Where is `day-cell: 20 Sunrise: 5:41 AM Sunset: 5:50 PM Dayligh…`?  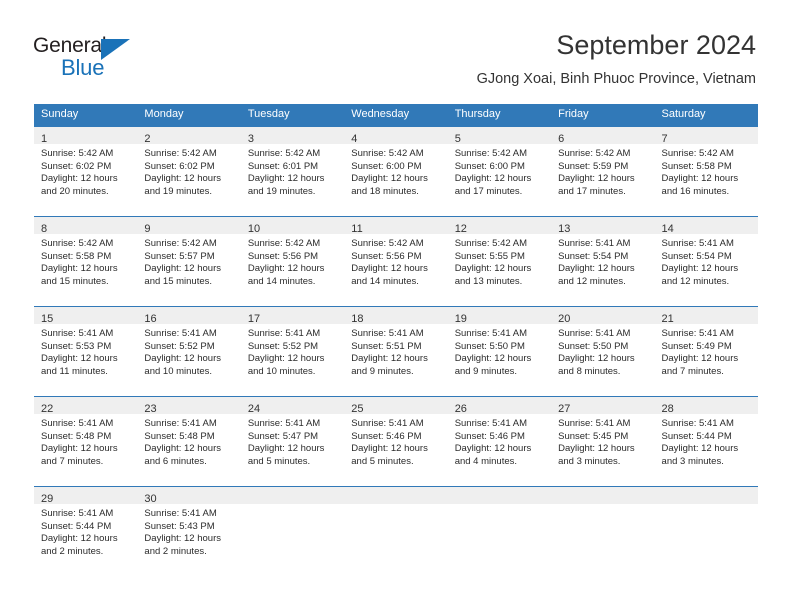 day-cell: 20 Sunrise: 5:41 AM Sunset: 5:50 PM Dayligh… is located at coordinates (603, 351).